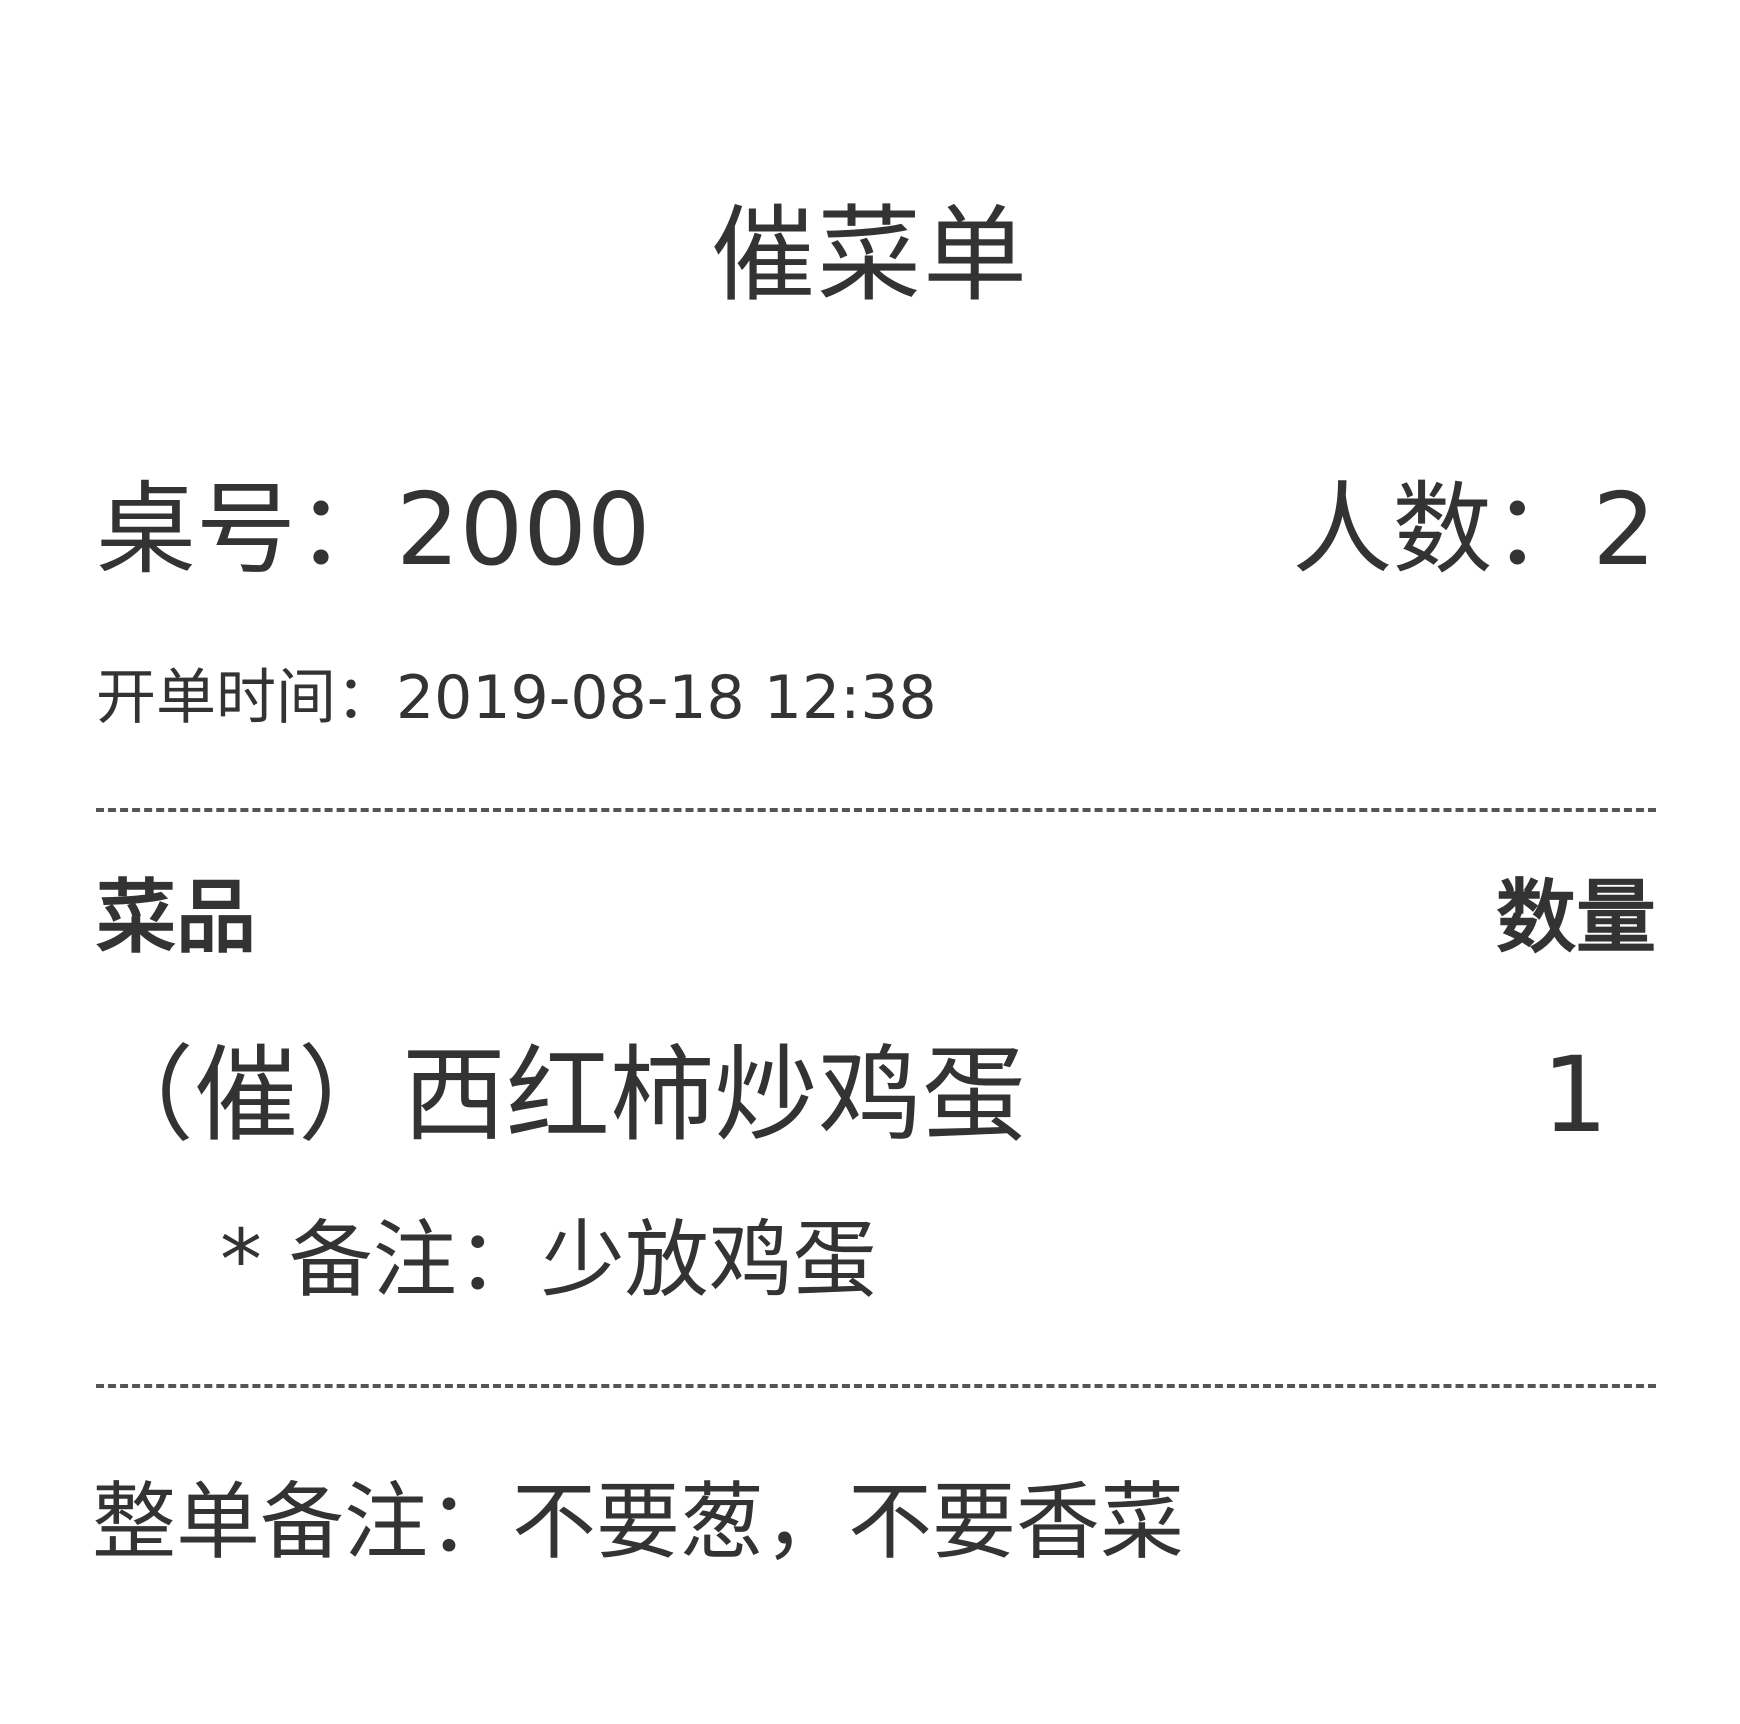  I want to click on open-time-value: 2019-08-18 12:38, so click(666, 698).